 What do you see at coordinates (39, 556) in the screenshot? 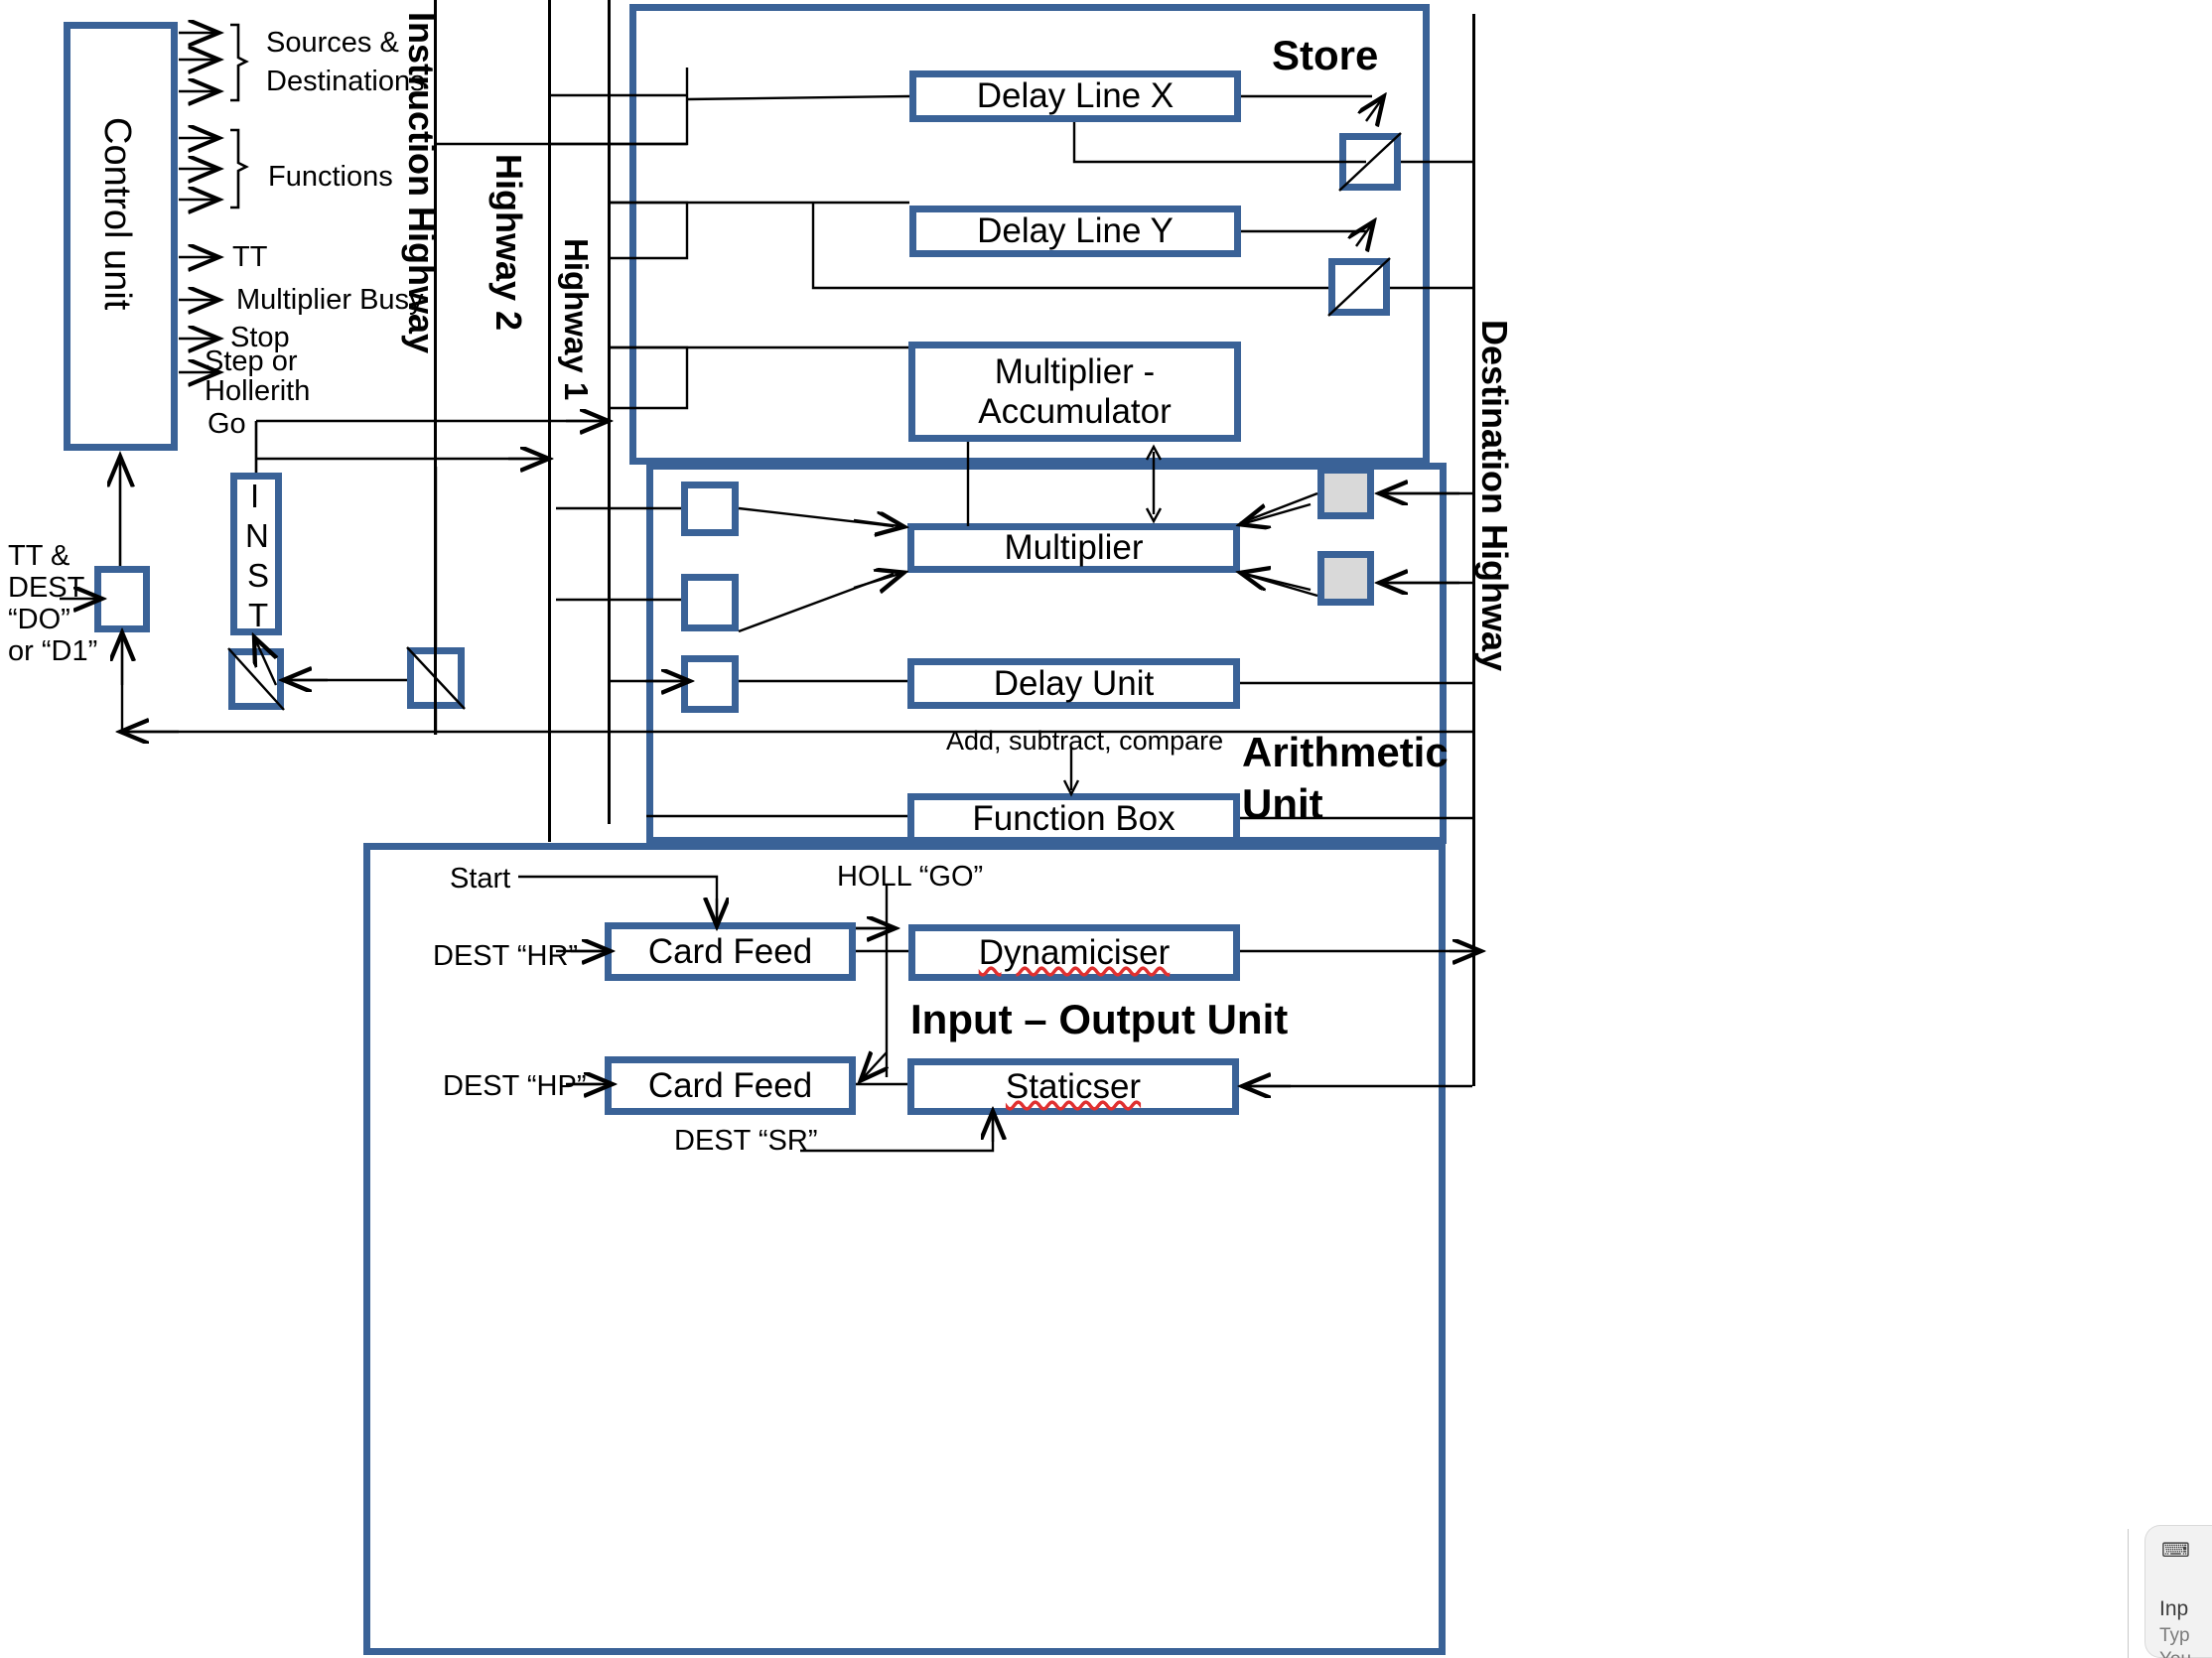
I see `tt-dest-label-line1: TT &` at bounding box center [39, 556].